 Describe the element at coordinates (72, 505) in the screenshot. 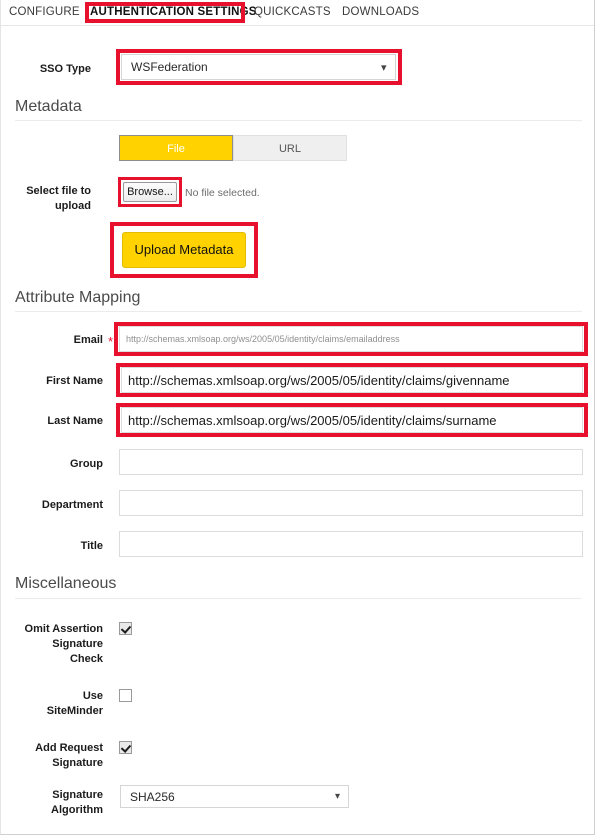

I see `department-label: Department` at that location.